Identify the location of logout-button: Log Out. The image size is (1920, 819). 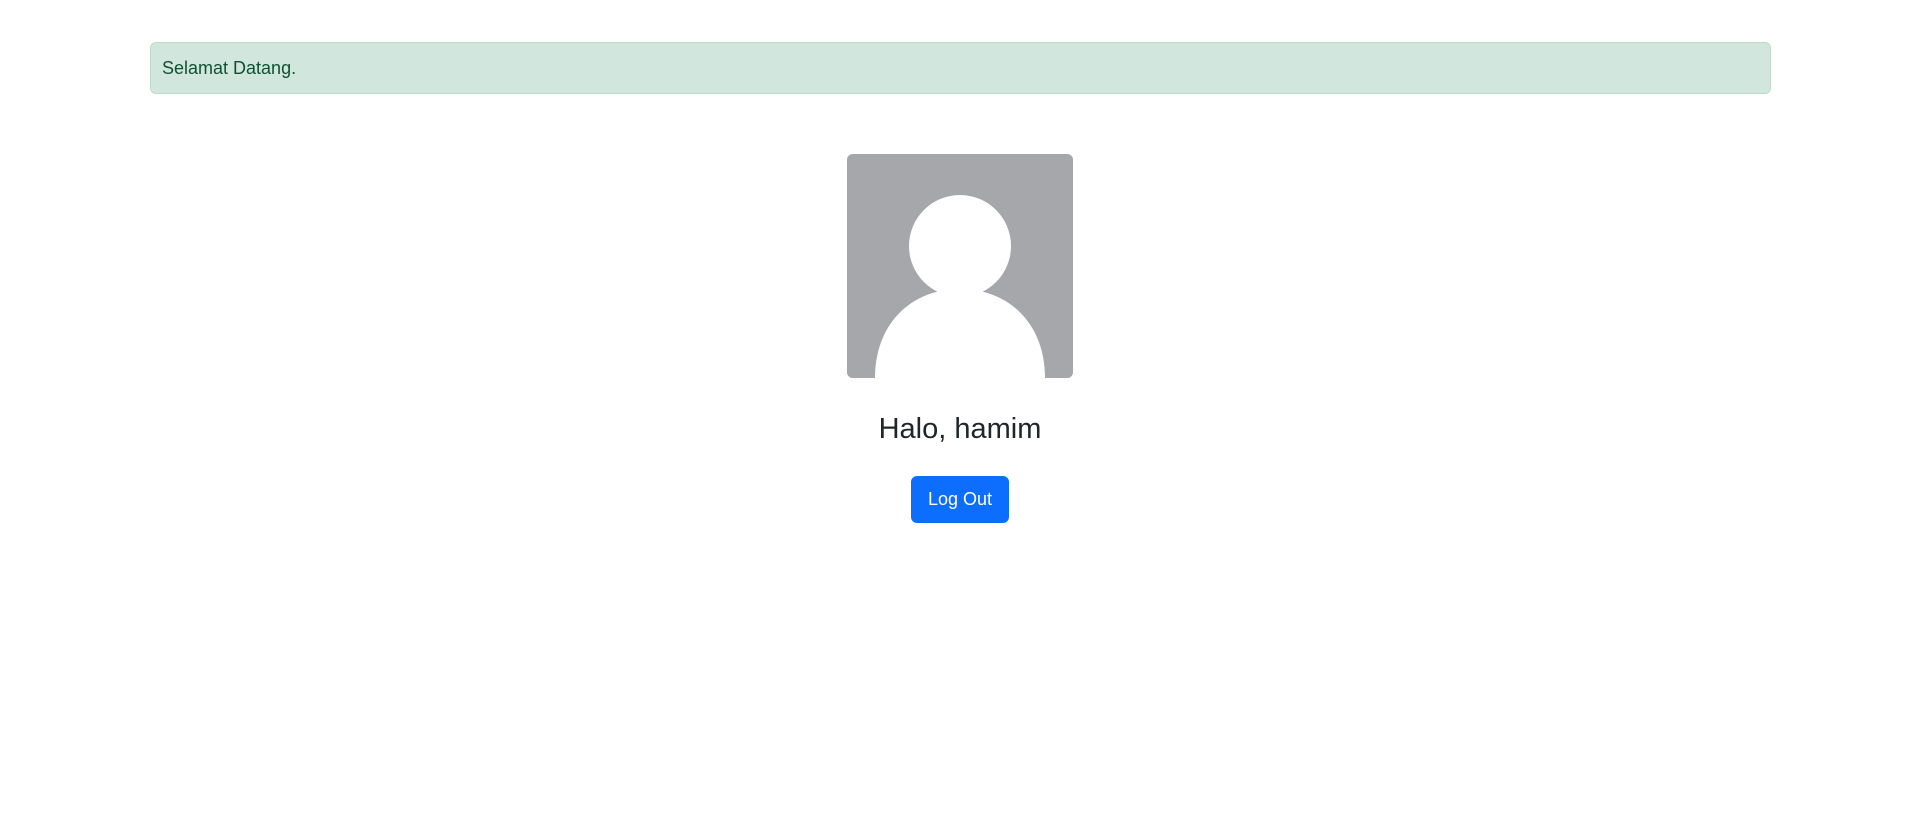
(960, 499).